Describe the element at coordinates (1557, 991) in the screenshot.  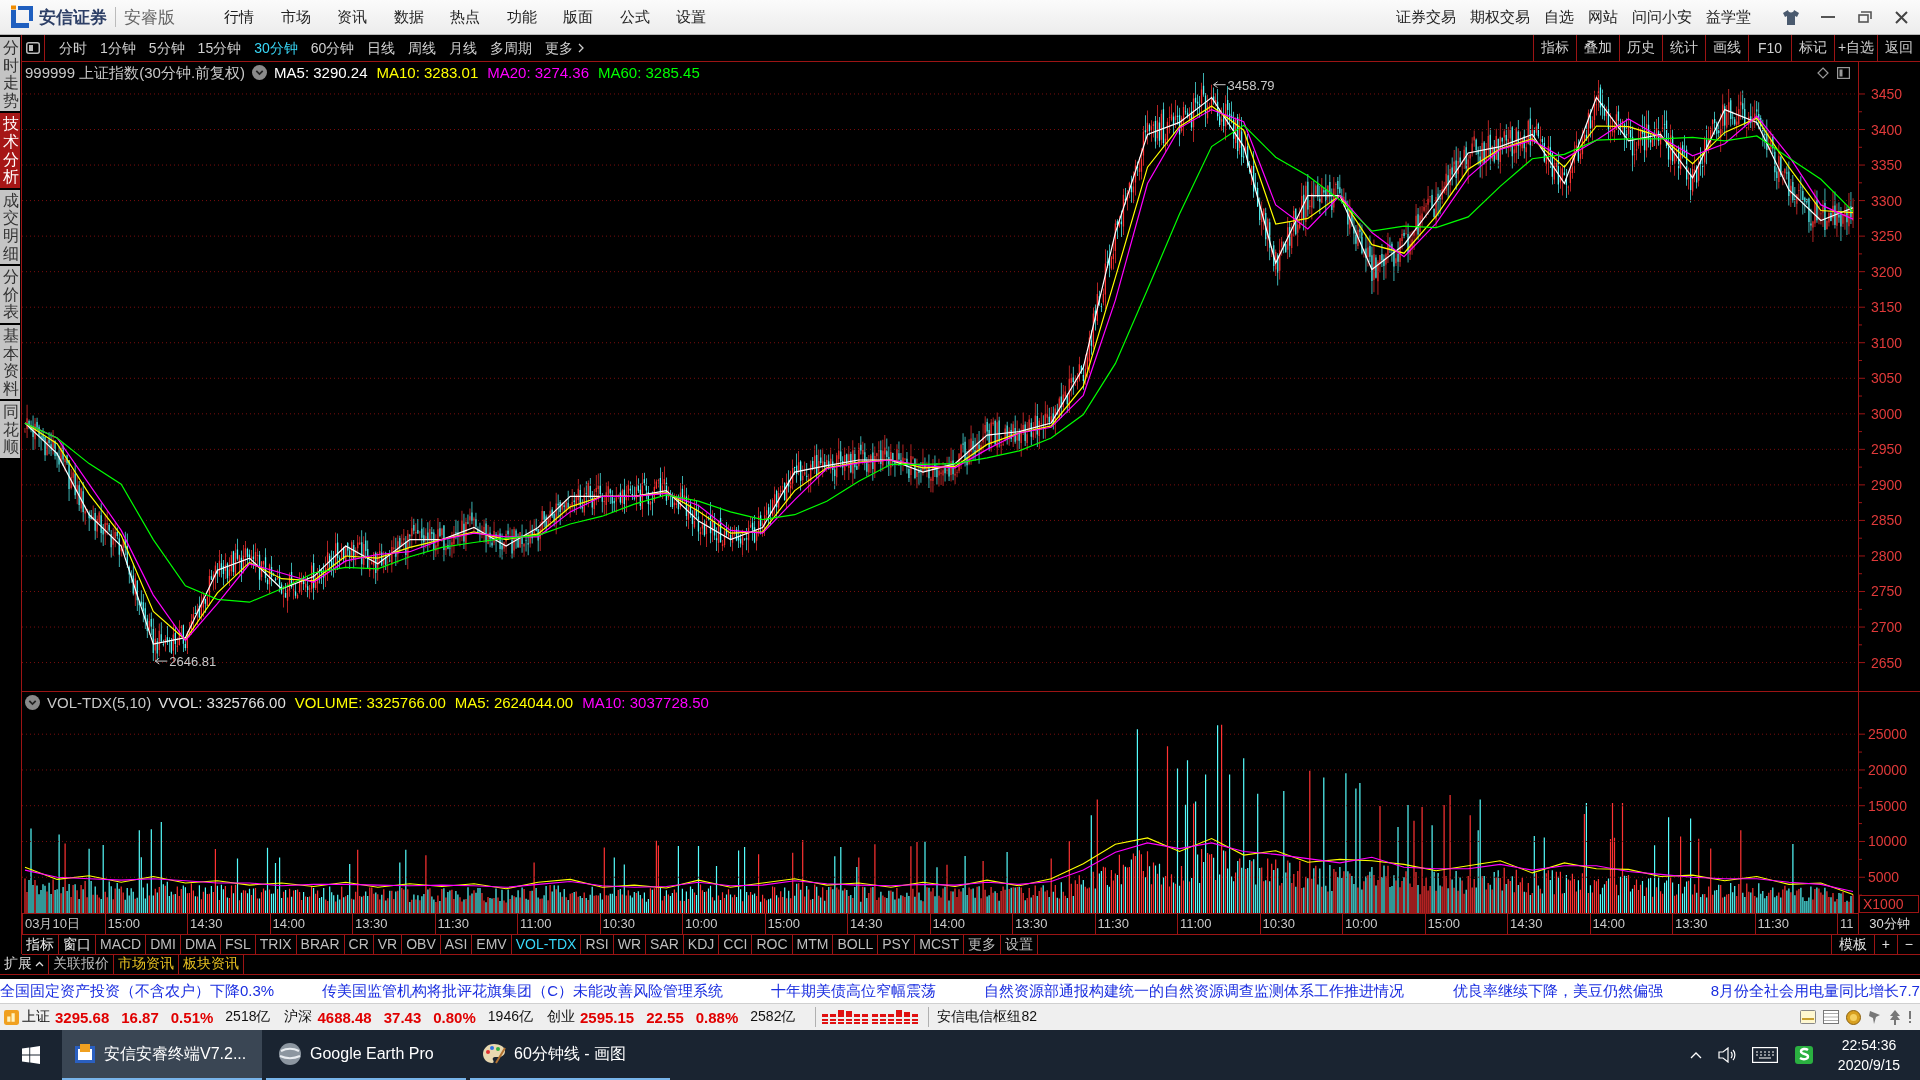
I see `news-link: 优良率继续下降，美豆仍然偏强` at that location.